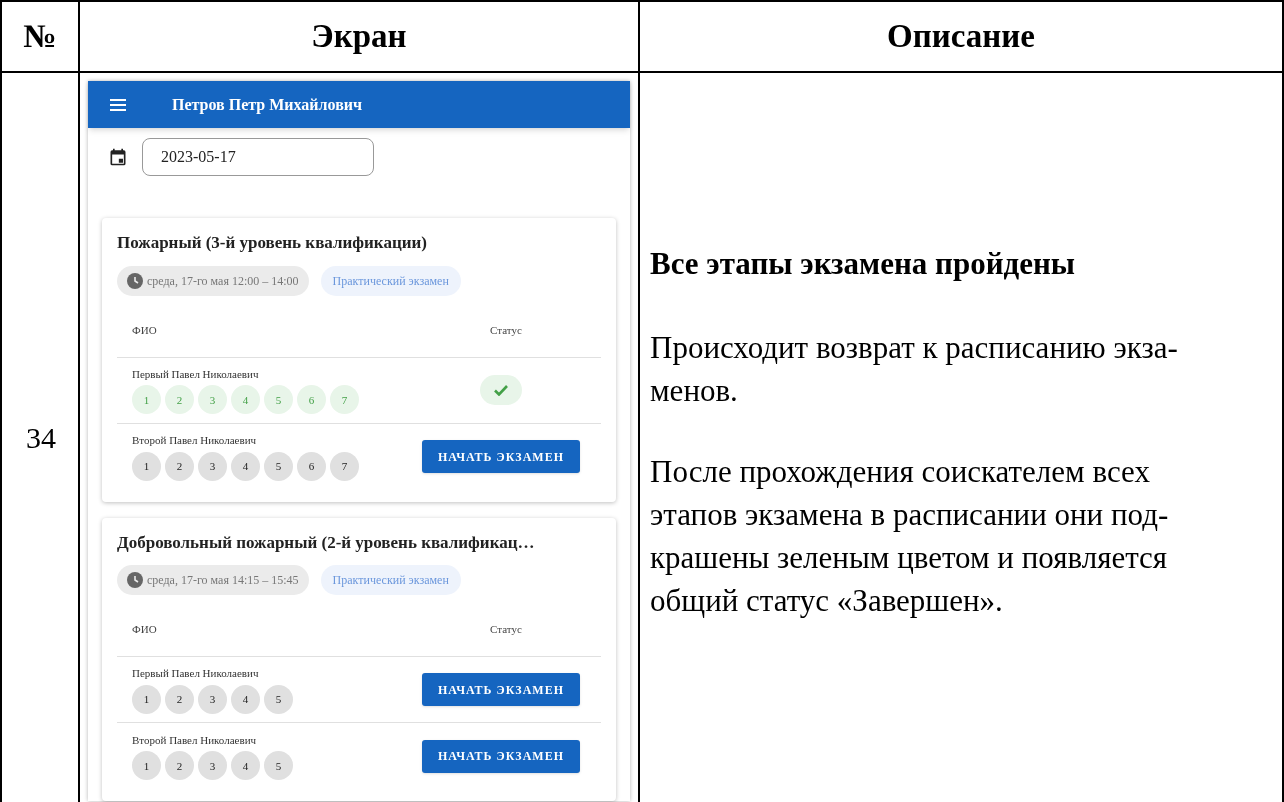 Image resolution: width=1284 pixels, height=802 pixels. Describe the element at coordinates (267, 105) in the screenshot. I see `app-bar-title: Петров Петр Михайлович` at that location.